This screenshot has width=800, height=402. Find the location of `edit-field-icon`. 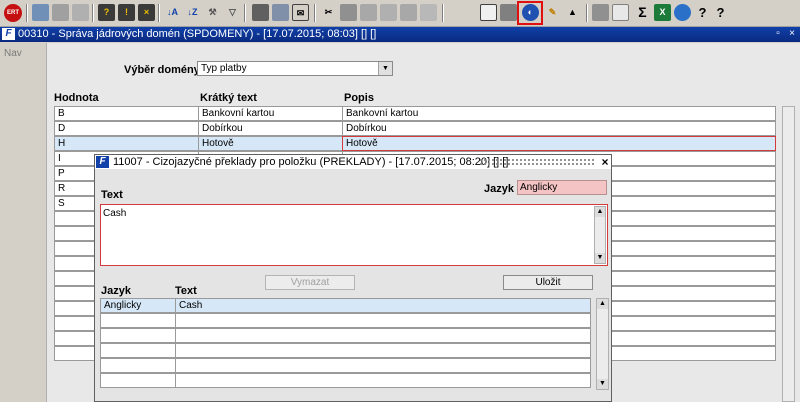

edit-field-icon is located at coordinates (408, 12).